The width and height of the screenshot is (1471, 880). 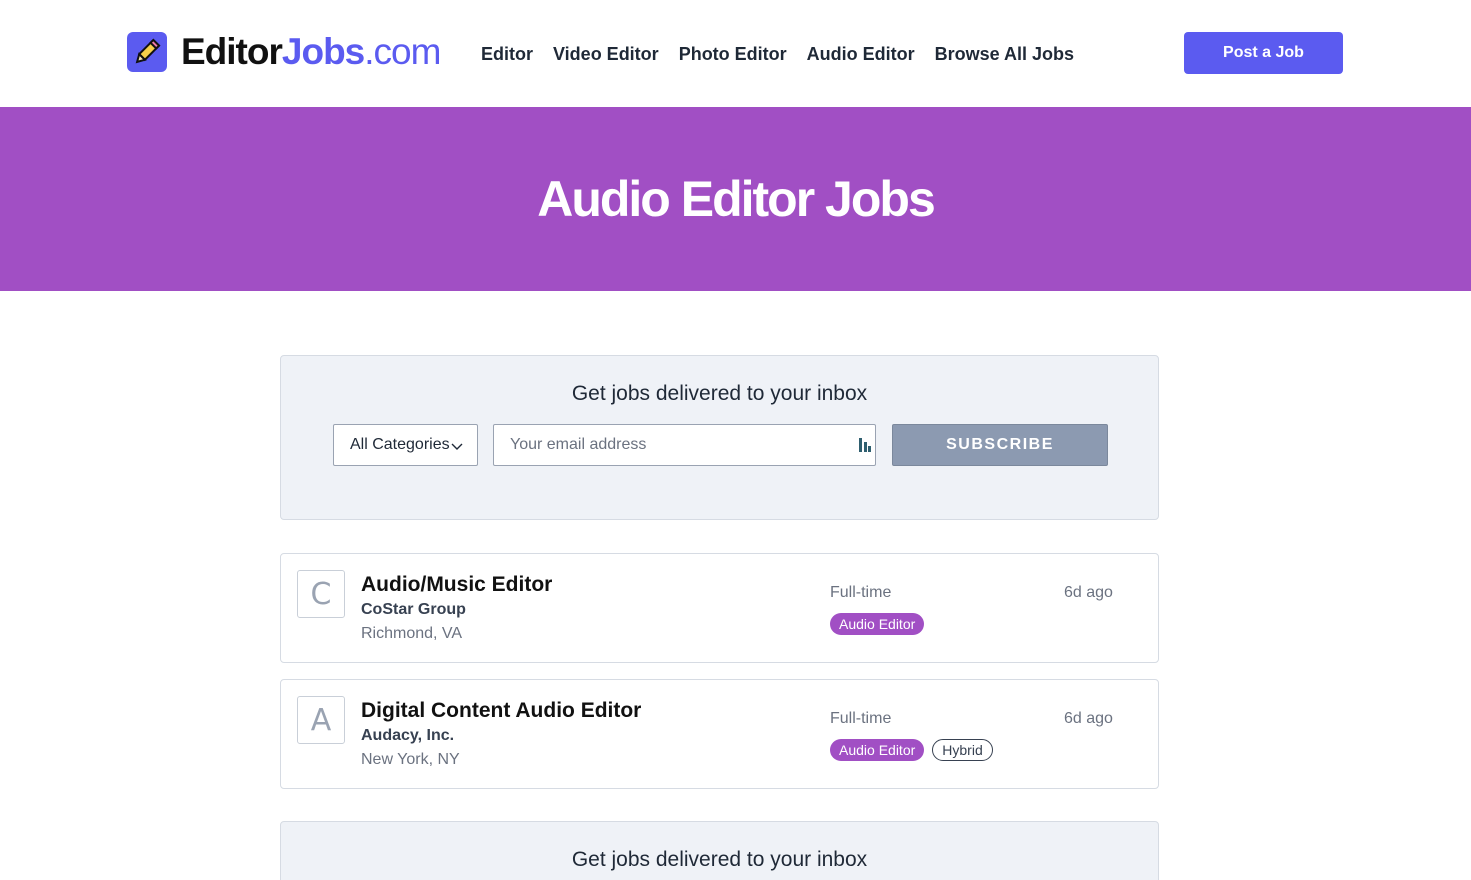 I want to click on nav-item-photo-editor: Photo Editor, so click(x=733, y=54).